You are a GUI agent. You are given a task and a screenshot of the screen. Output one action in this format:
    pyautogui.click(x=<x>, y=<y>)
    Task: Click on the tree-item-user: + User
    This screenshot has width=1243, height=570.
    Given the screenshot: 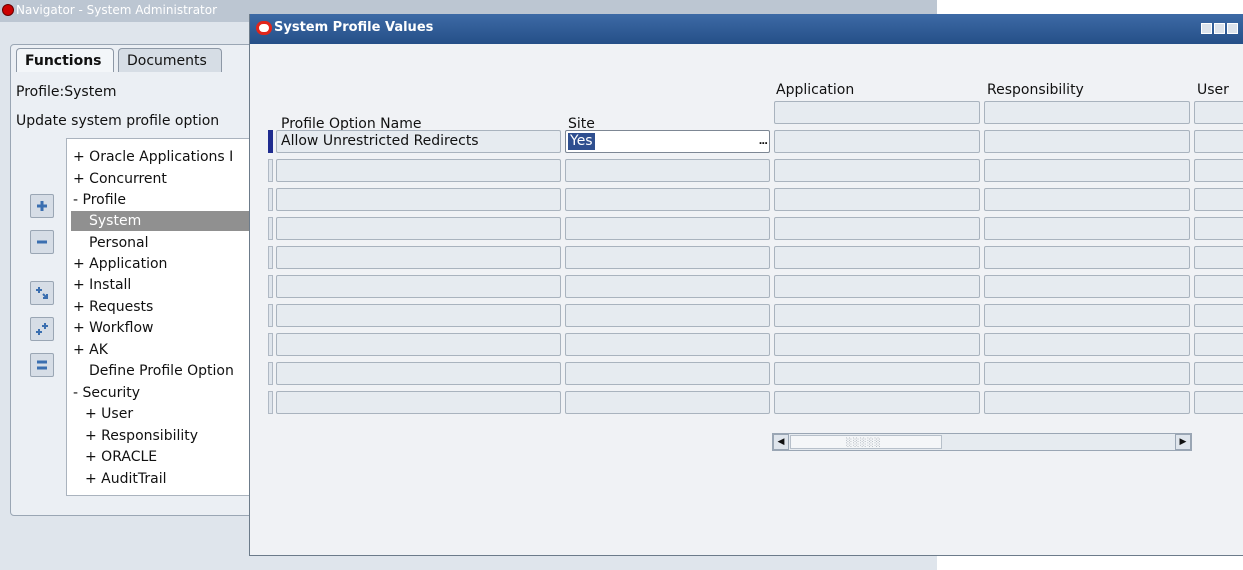 What is the action you would take?
    pyautogui.click(x=109, y=414)
    